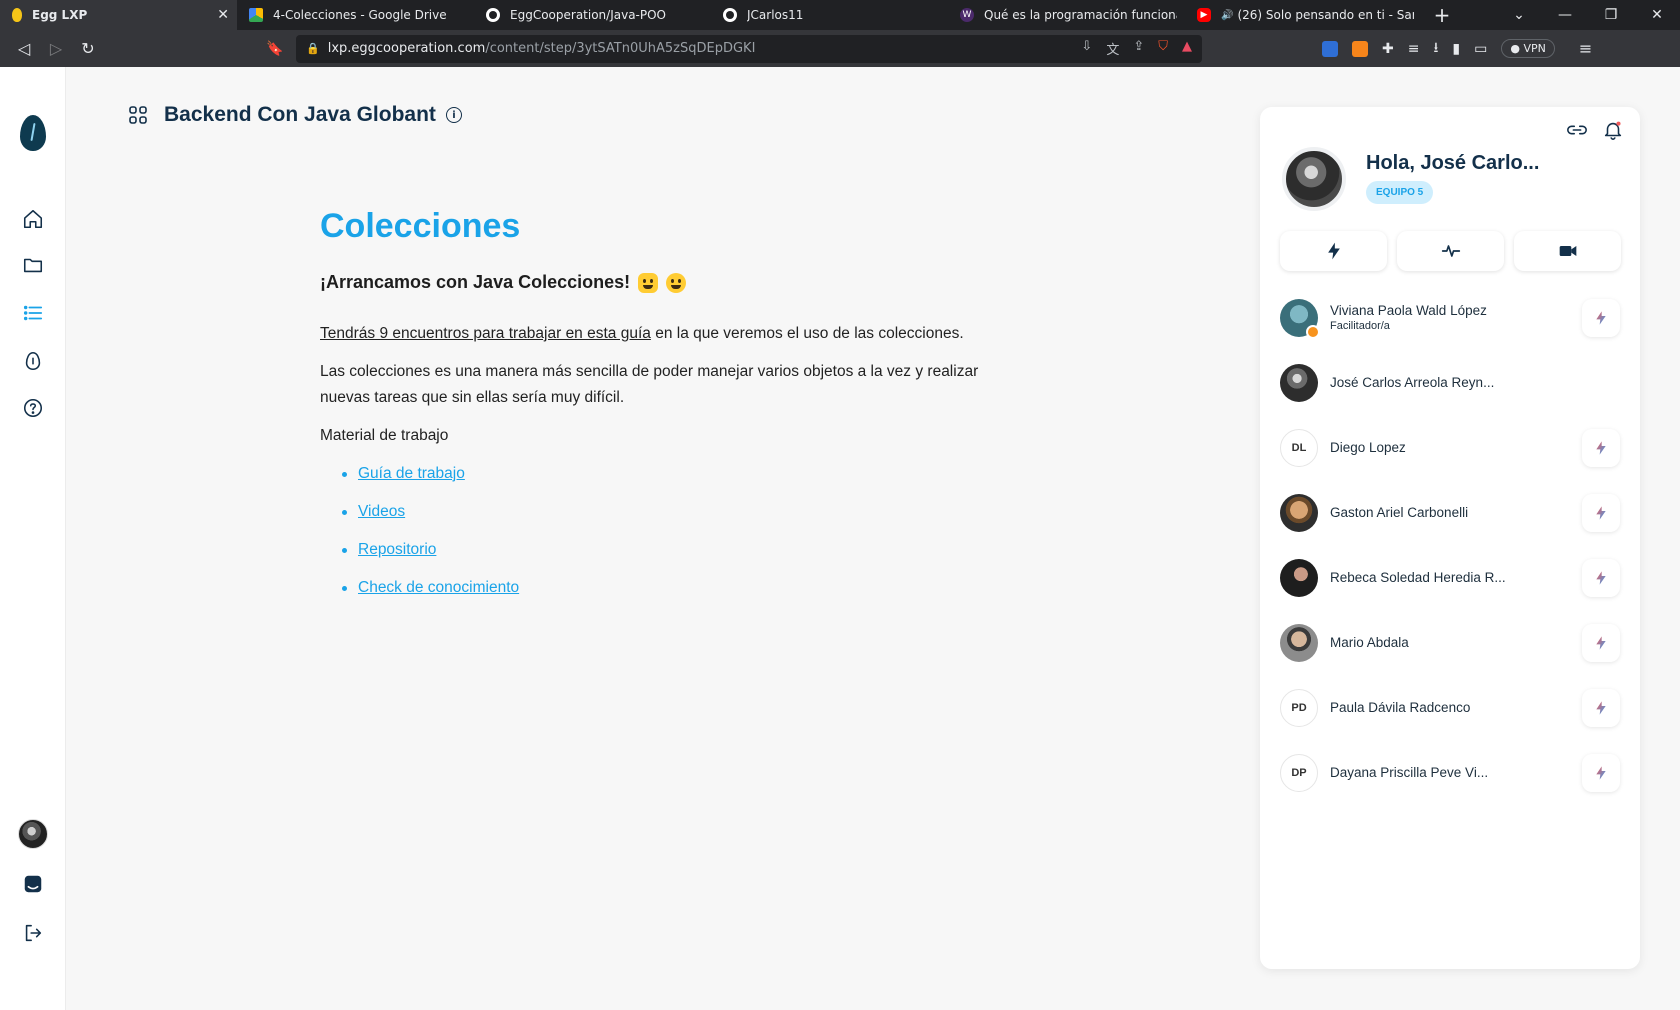 The image size is (1680, 1010). Describe the element at coordinates (1611, 15) in the screenshot. I see `restore-button: ❐` at that location.